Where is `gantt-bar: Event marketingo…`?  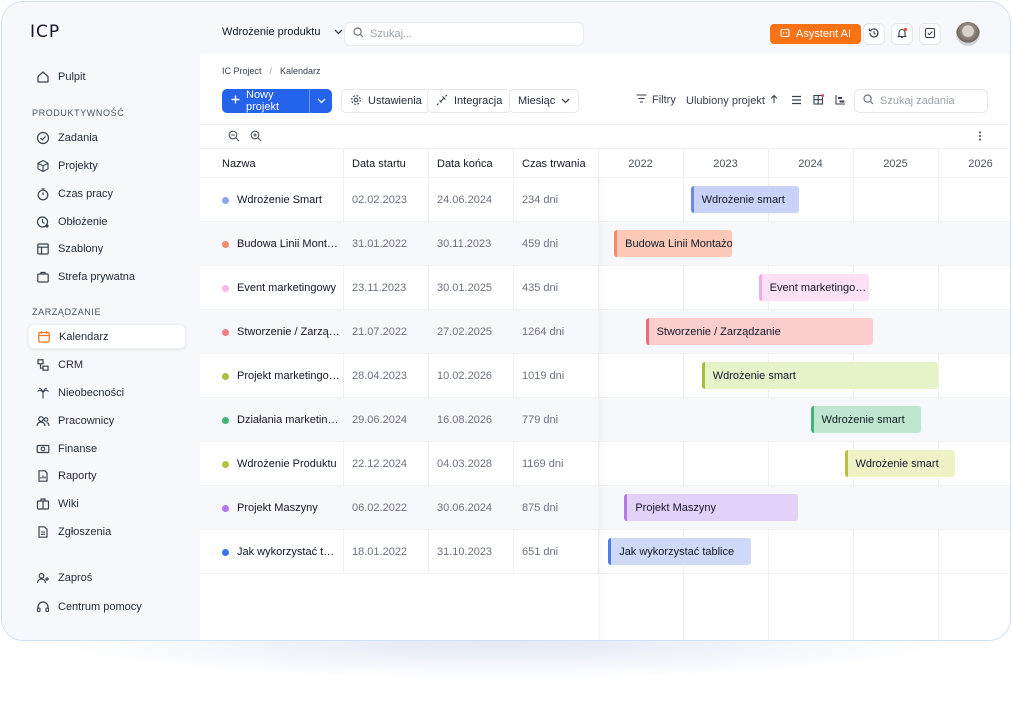
gantt-bar: Event marketingo… is located at coordinates (814, 287).